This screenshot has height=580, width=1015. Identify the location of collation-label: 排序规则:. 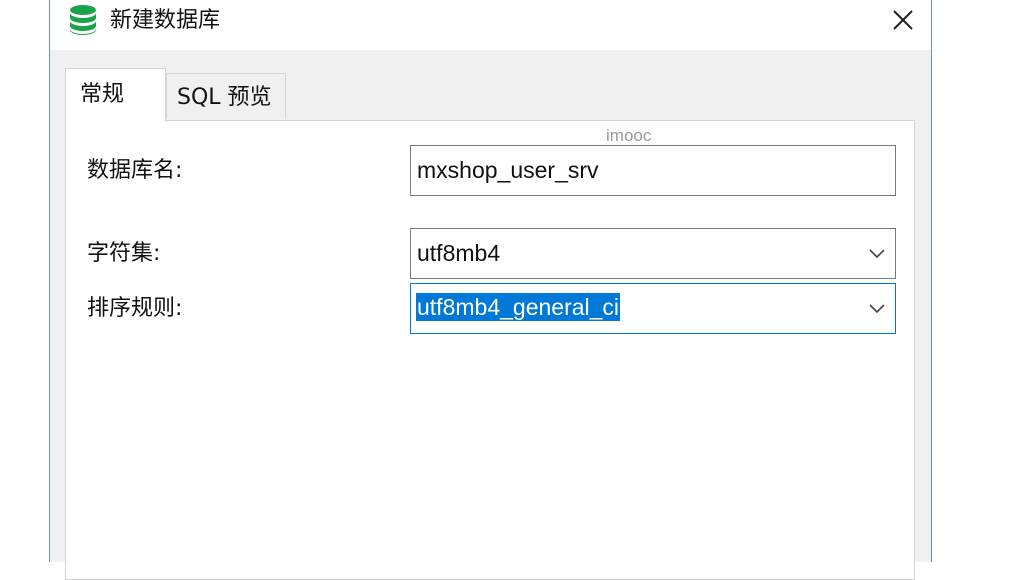
(135, 308).